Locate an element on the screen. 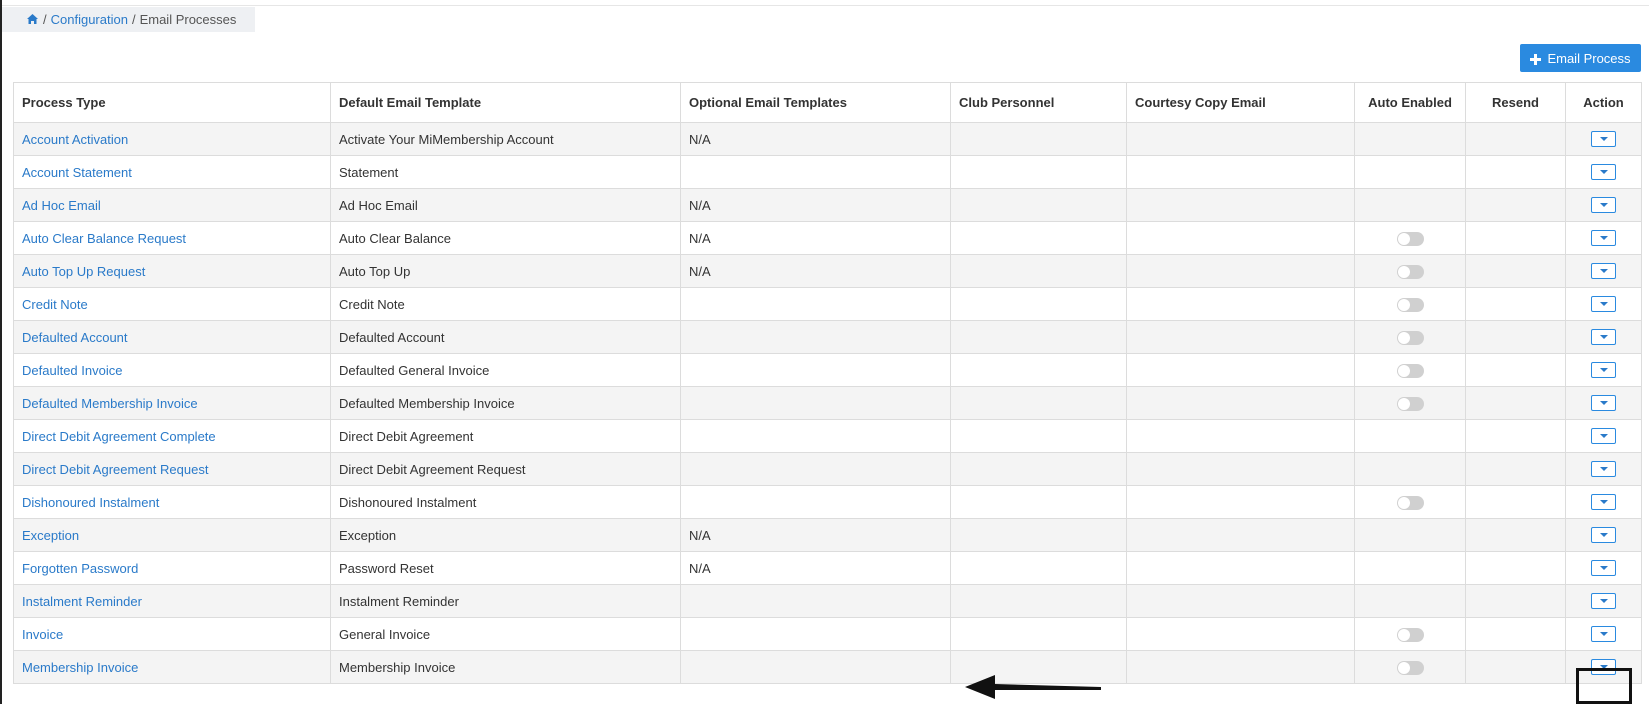  default-template-cell: Defaulted Account is located at coordinates (505, 337).